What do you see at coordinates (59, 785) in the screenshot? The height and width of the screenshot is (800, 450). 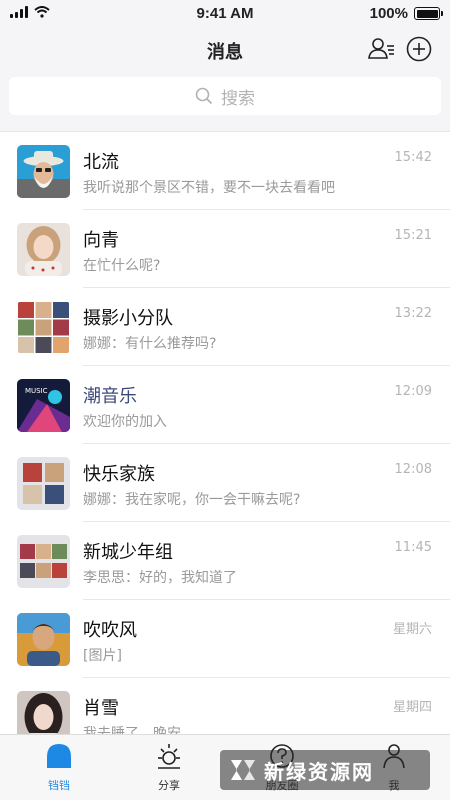 I see `tab-label: 铛铛` at bounding box center [59, 785].